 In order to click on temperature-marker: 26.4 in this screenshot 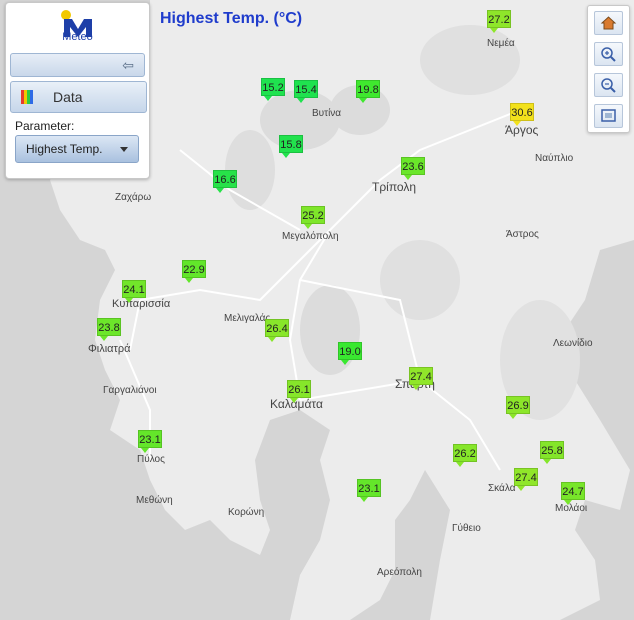, I will do `click(277, 331)`.